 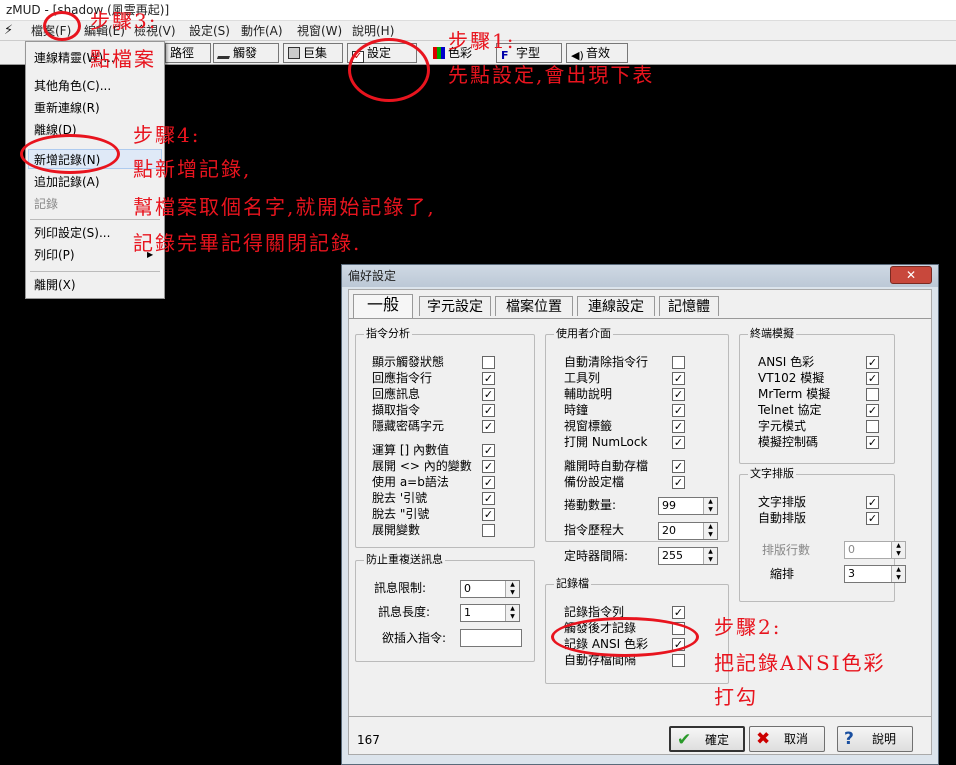 I want to click on step2-heading: 步驟2:, so click(x=748, y=627).